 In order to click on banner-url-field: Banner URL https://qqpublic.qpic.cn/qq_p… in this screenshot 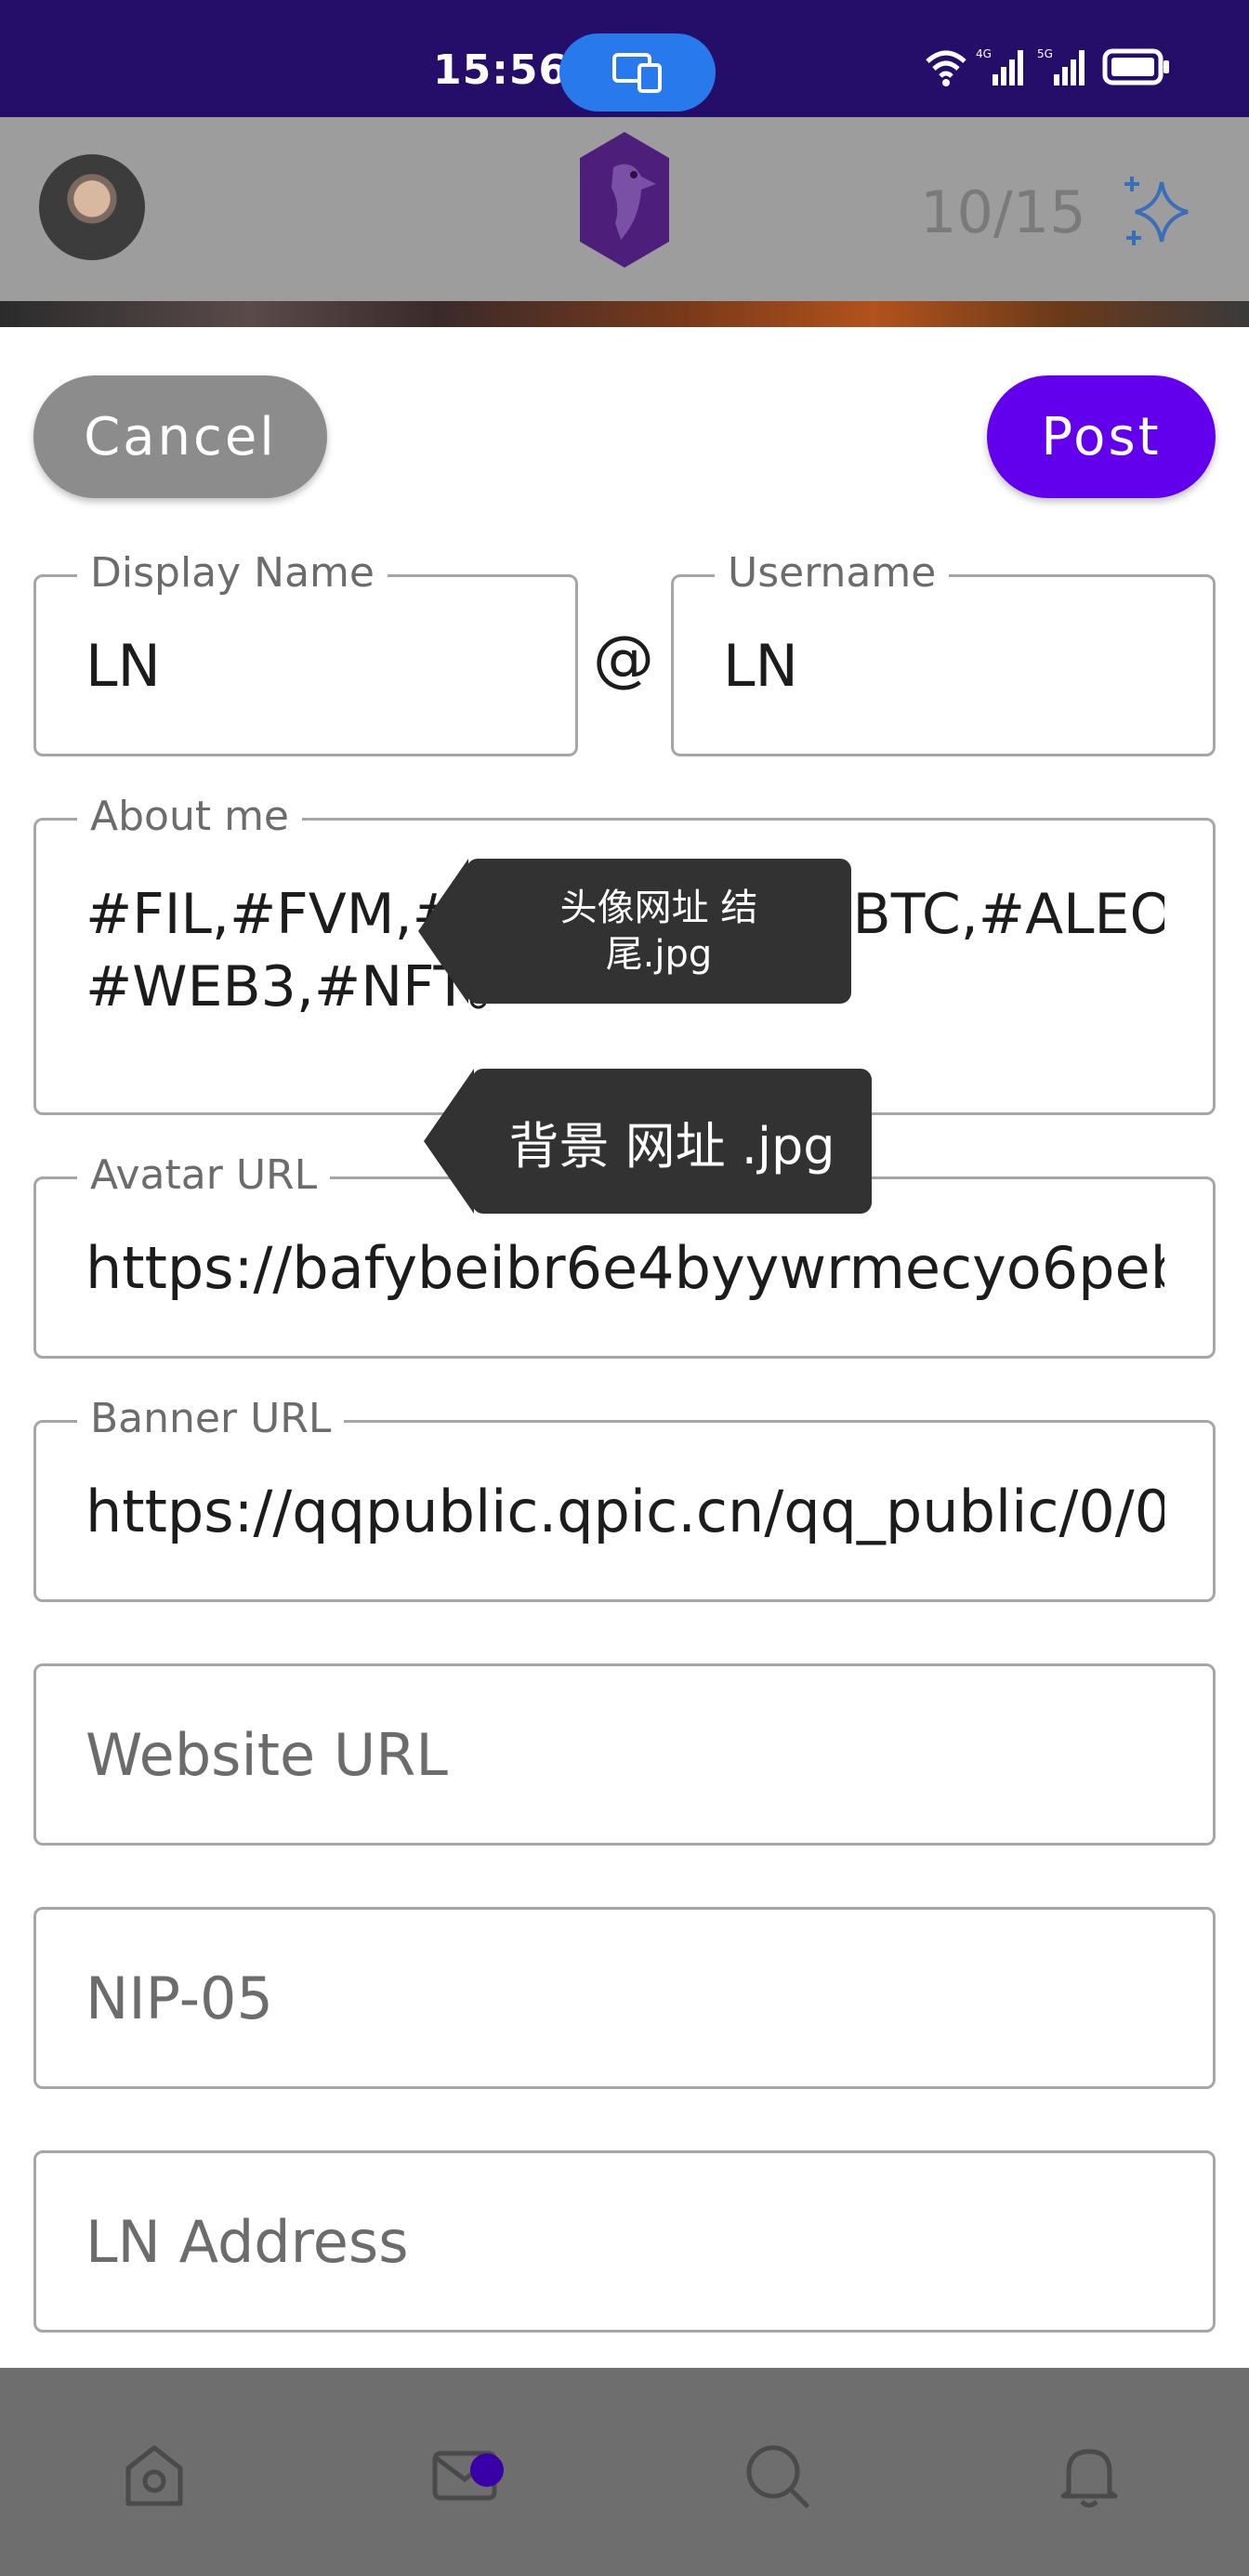, I will do `click(624, 1496)`.